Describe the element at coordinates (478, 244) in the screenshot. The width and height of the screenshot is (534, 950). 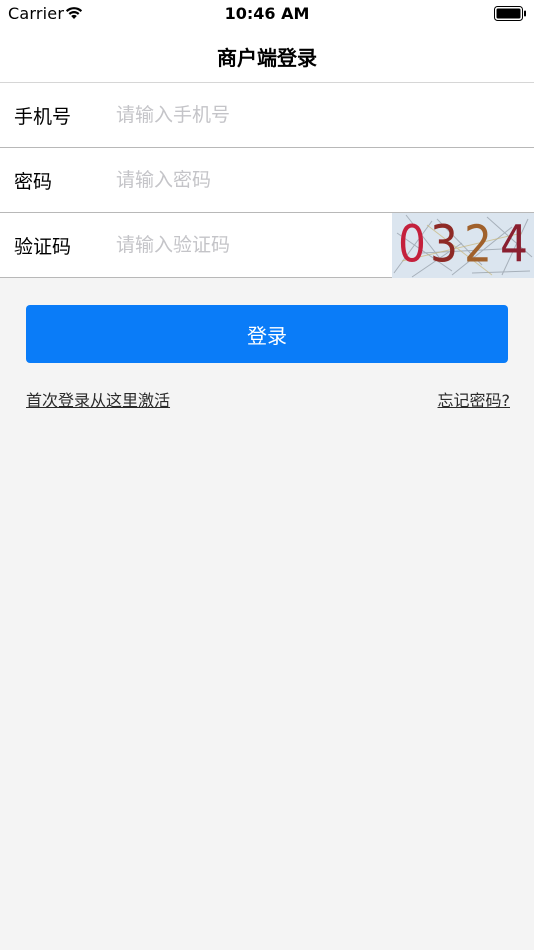
I see `captcha-digit: 2` at that location.